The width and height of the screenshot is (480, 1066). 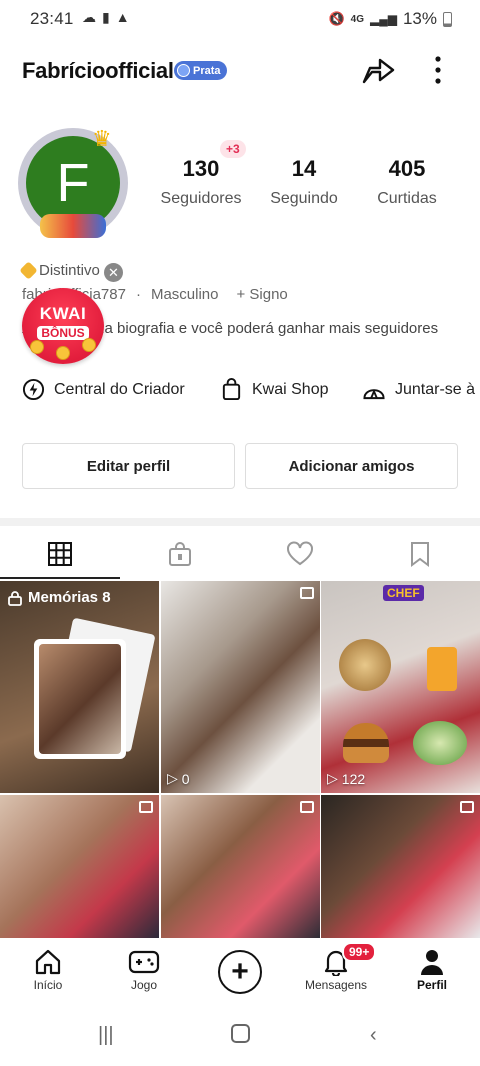 What do you see at coordinates (103, 389) in the screenshot?
I see `creator-center-link: Central do Criador` at bounding box center [103, 389].